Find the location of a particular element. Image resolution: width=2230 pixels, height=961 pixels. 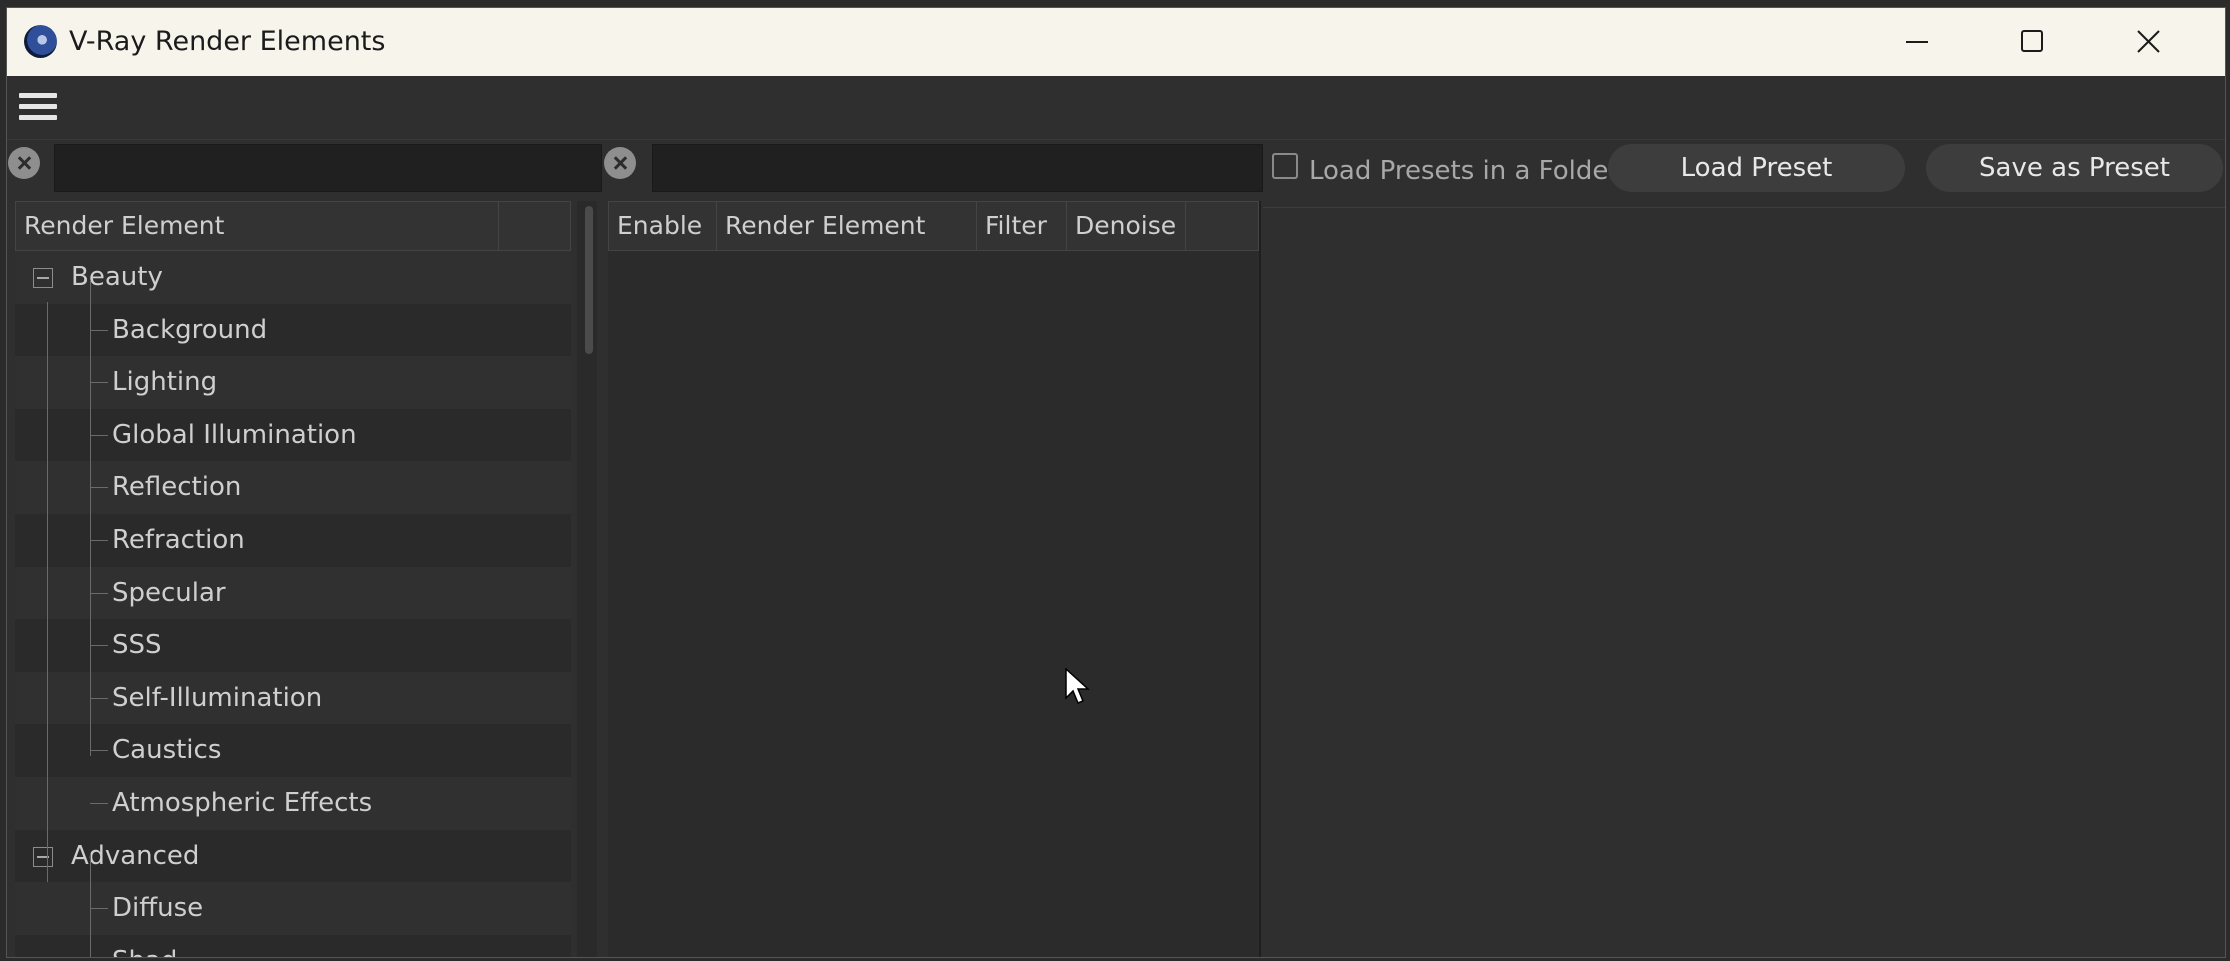

tree-item: Background is located at coordinates (293, 330).